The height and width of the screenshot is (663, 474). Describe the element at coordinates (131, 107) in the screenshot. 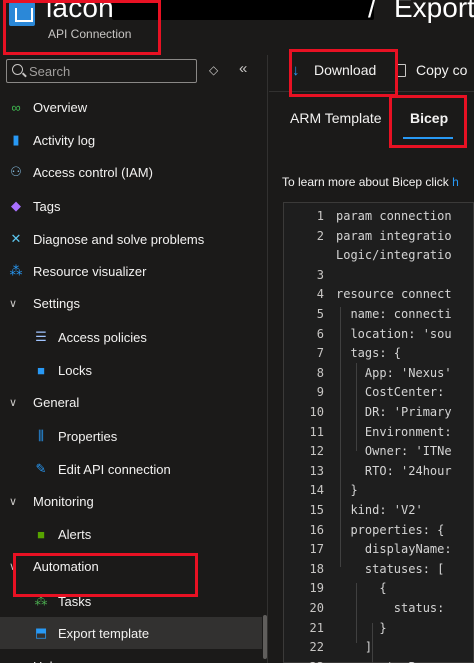

I see `sidebar-item-overview: ∞ Overview` at that location.